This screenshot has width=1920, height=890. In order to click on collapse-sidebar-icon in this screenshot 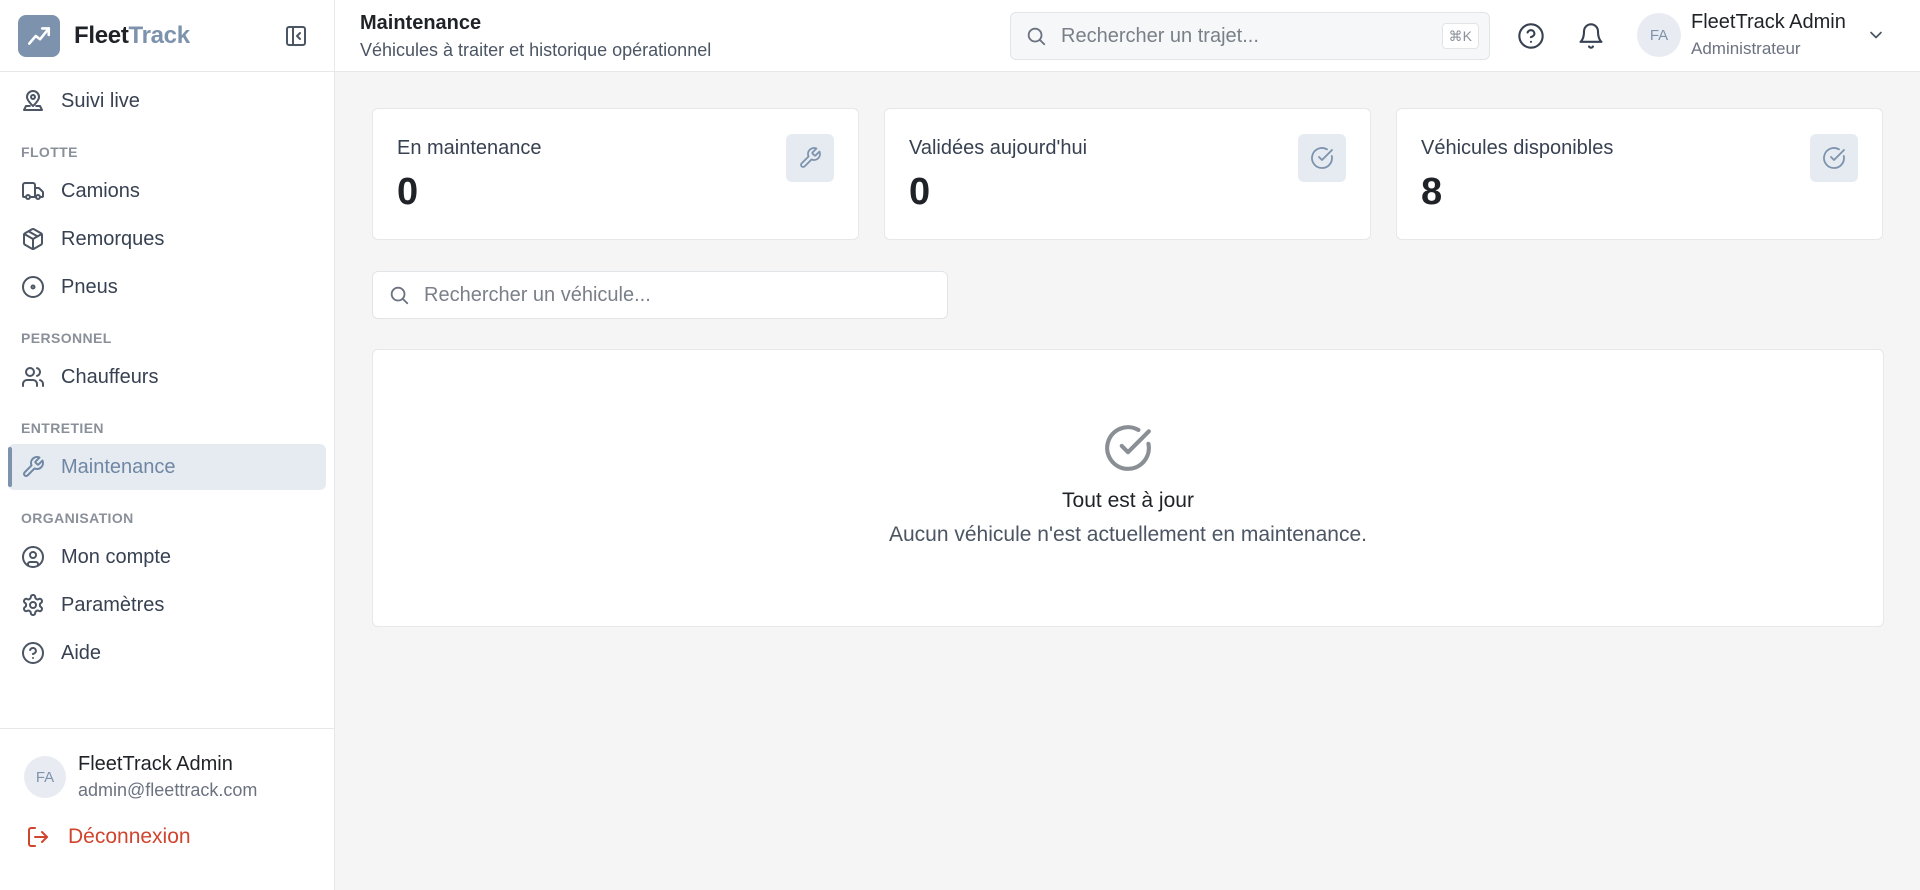, I will do `click(296, 36)`.